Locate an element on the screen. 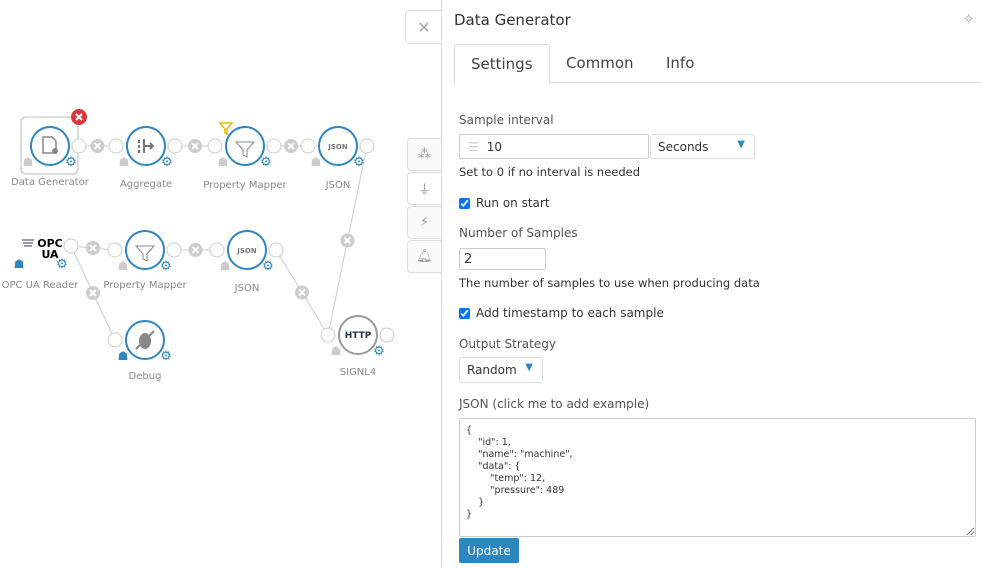 The height and width of the screenshot is (568, 981). panel-tabs: Settings Common Info is located at coordinates (717, 64).